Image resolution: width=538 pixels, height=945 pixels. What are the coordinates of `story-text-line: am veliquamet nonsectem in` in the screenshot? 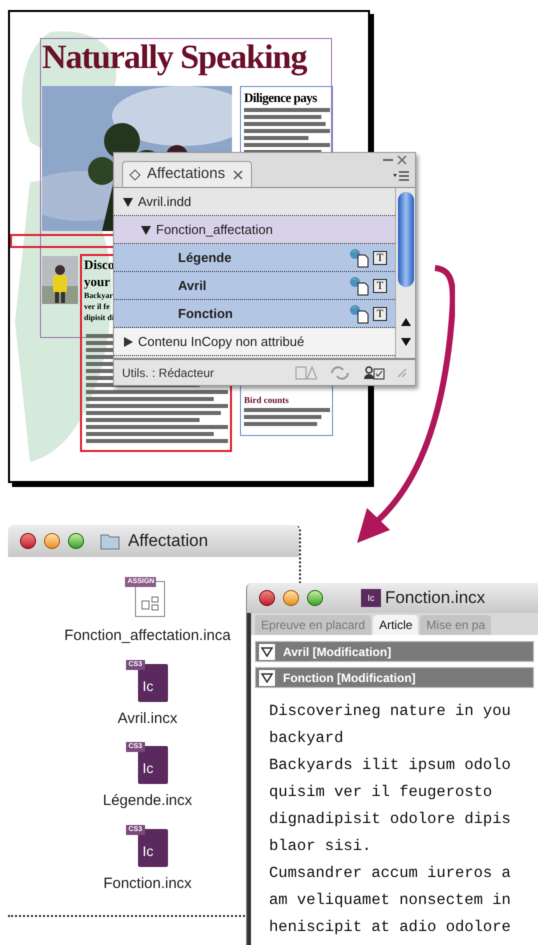 It's located at (390, 900).